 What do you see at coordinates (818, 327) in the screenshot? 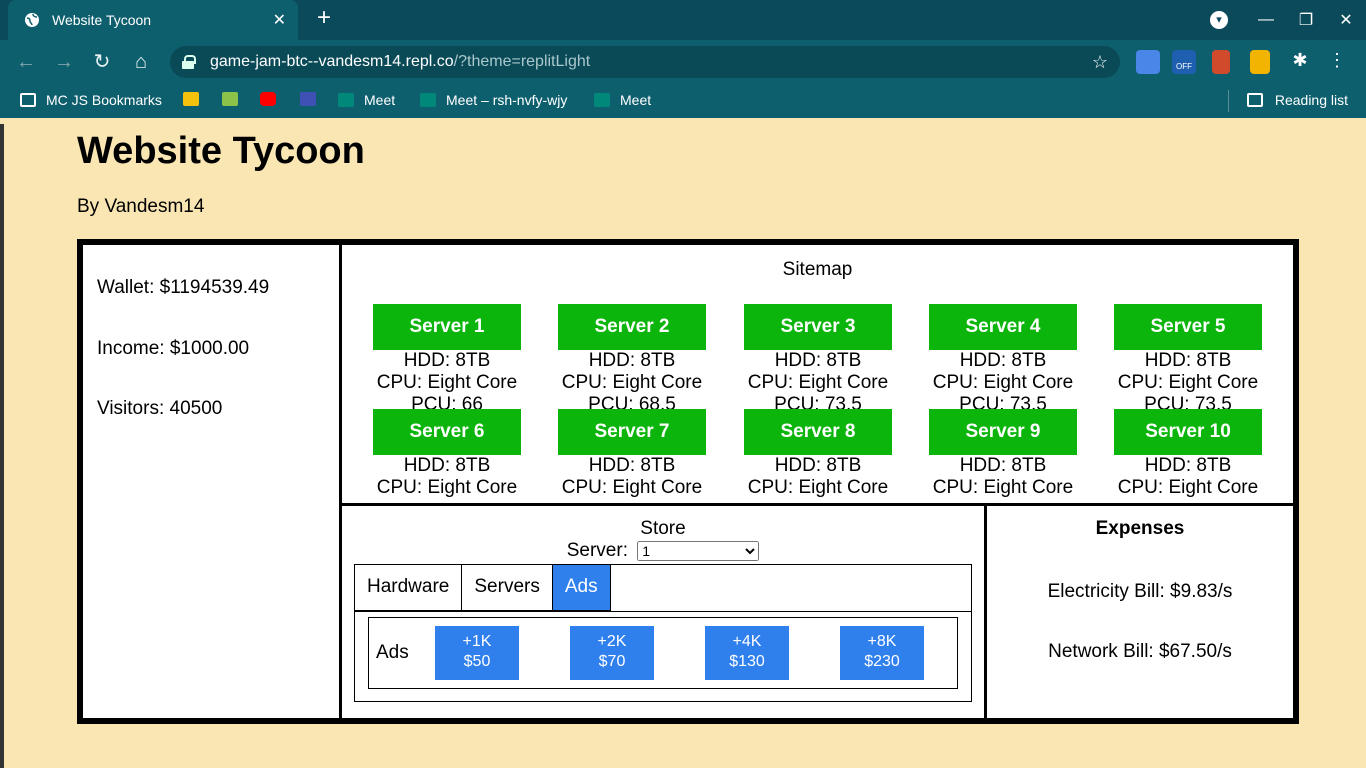
I see `server-button: Server 3` at bounding box center [818, 327].